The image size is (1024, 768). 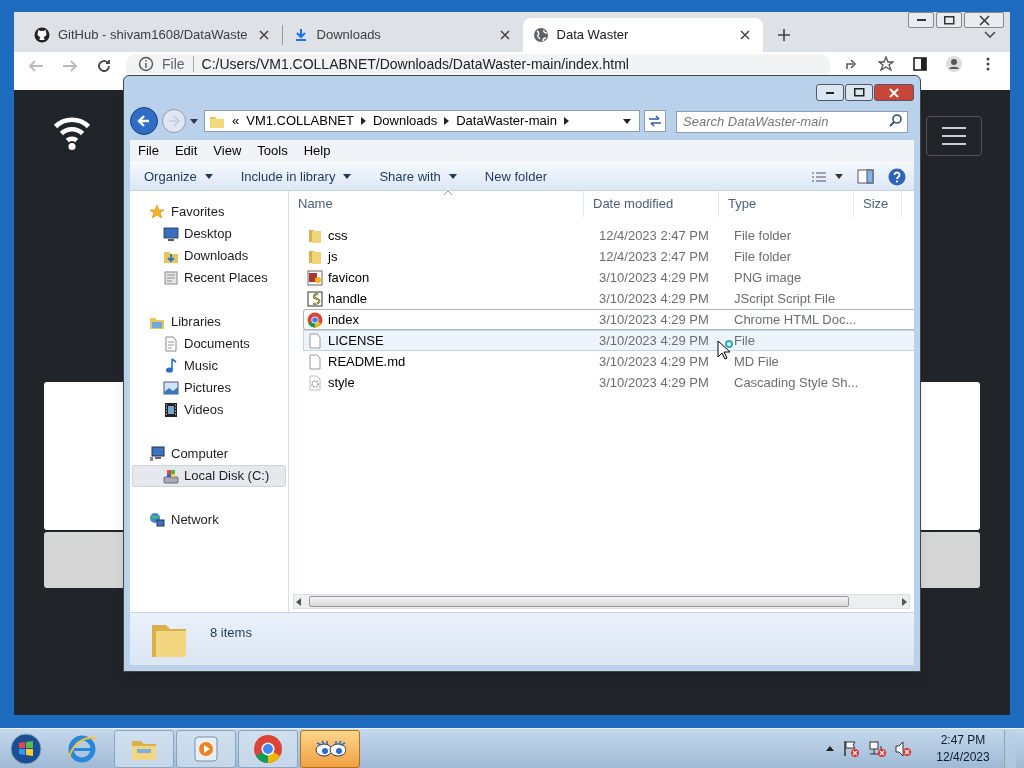 I want to click on network-tray-button, so click(x=877, y=748).